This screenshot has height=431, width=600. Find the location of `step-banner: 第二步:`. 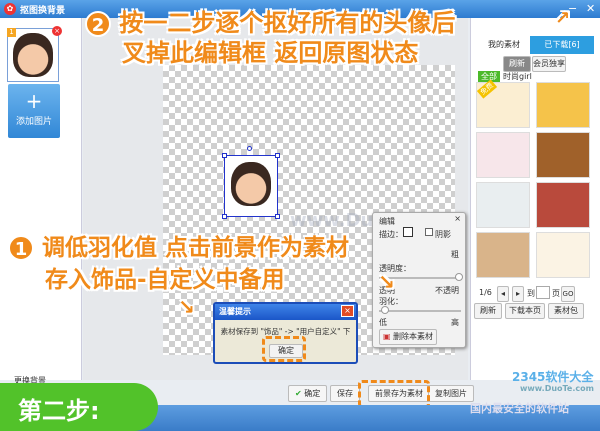

step-banner: 第二步: is located at coordinates (79, 407).